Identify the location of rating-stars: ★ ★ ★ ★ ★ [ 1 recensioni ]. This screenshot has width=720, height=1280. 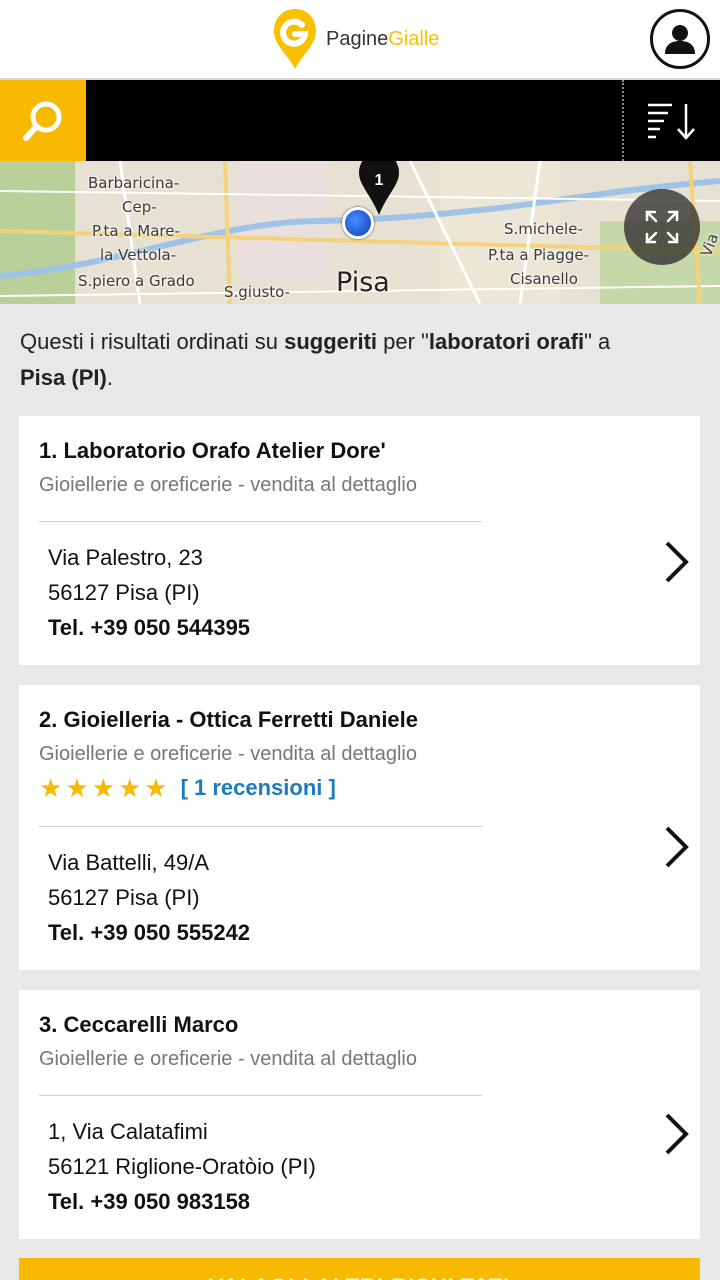
(187, 788).